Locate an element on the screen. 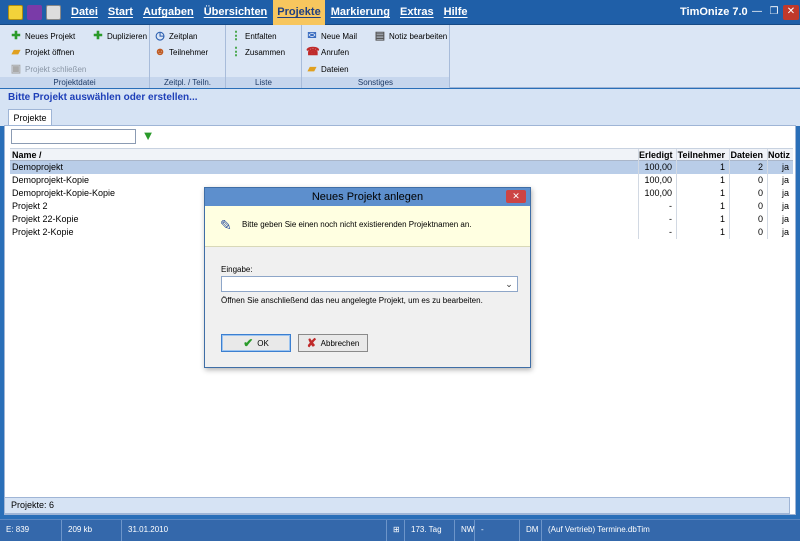 The image size is (800, 541). plus-icon: ✚ is located at coordinates (98, 36).